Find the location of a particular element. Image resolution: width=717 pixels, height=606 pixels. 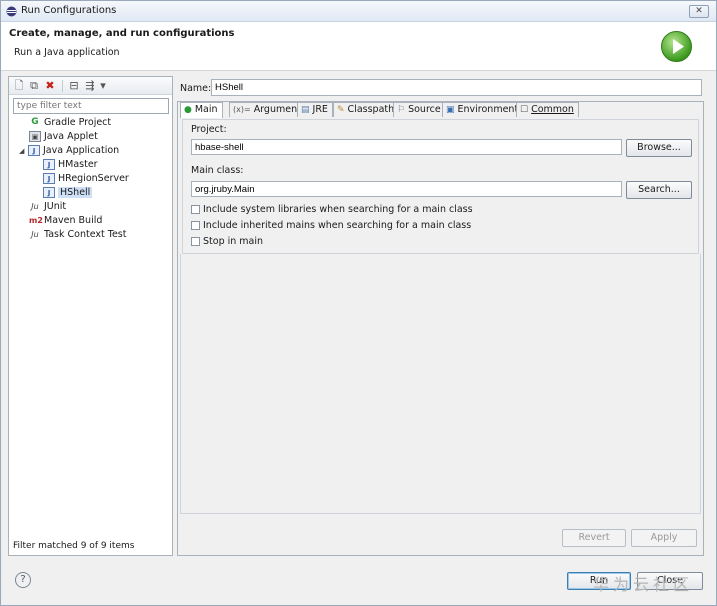

name-label: Name: is located at coordinates (196, 88).